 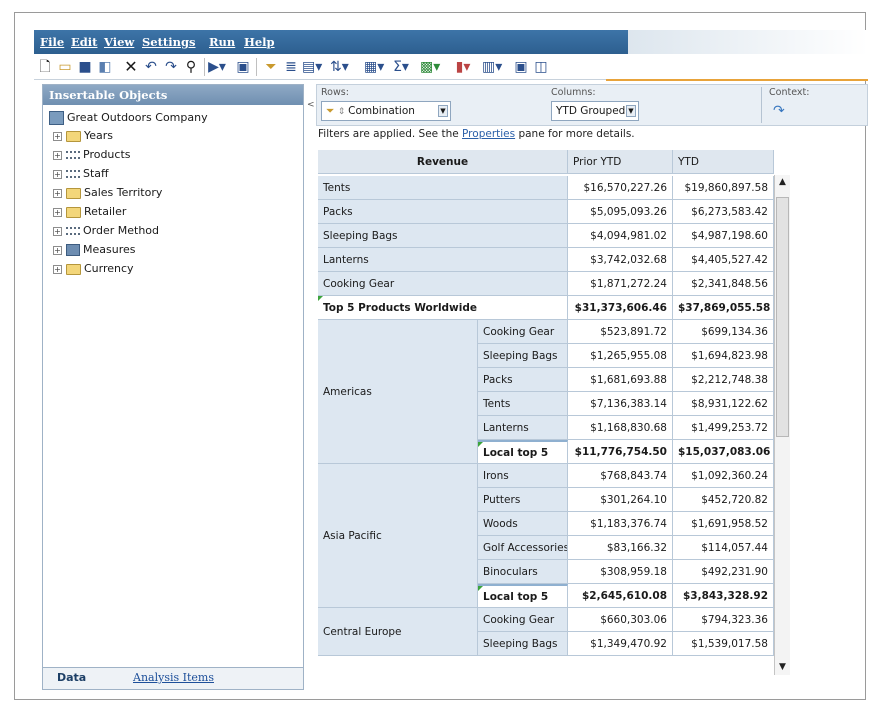 What do you see at coordinates (620, 188) in the screenshot?
I see `table-cell: $16,570,227.26` at bounding box center [620, 188].